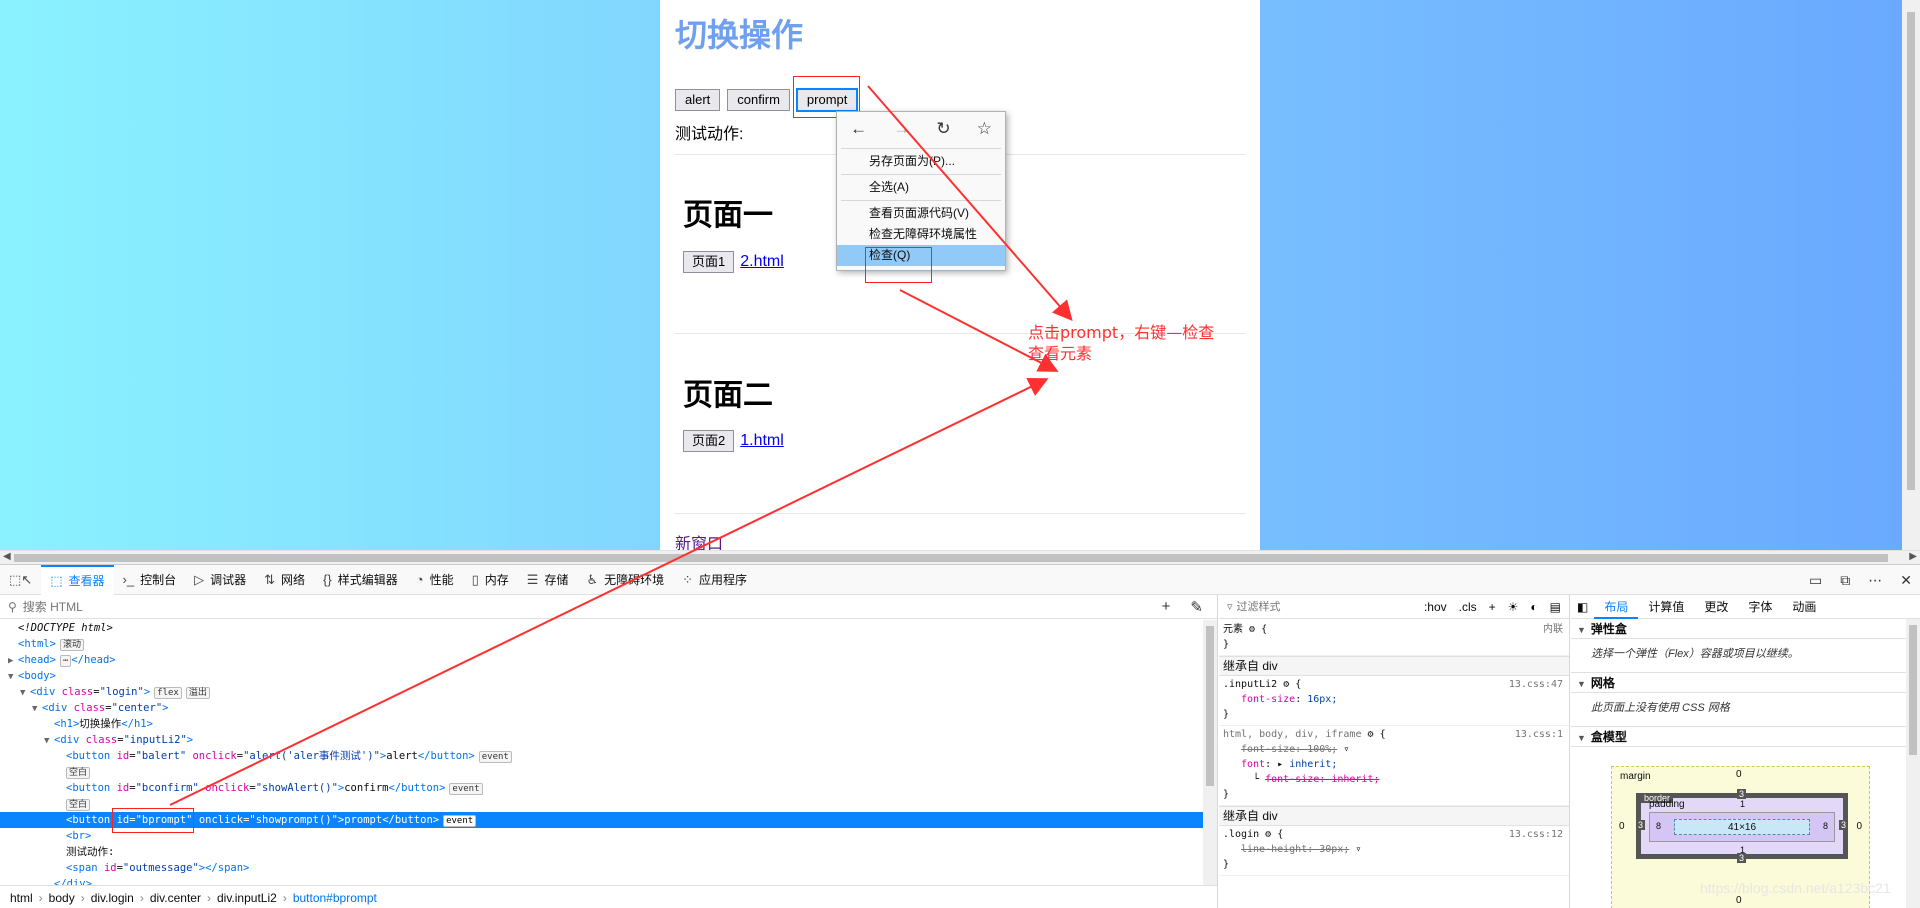 The width and height of the screenshot is (1920, 908). What do you see at coordinates (601, 740) in the screenshot?
I see `markup-line: ▼ <div class="inputLi2">` at bounding box center [601, 740].